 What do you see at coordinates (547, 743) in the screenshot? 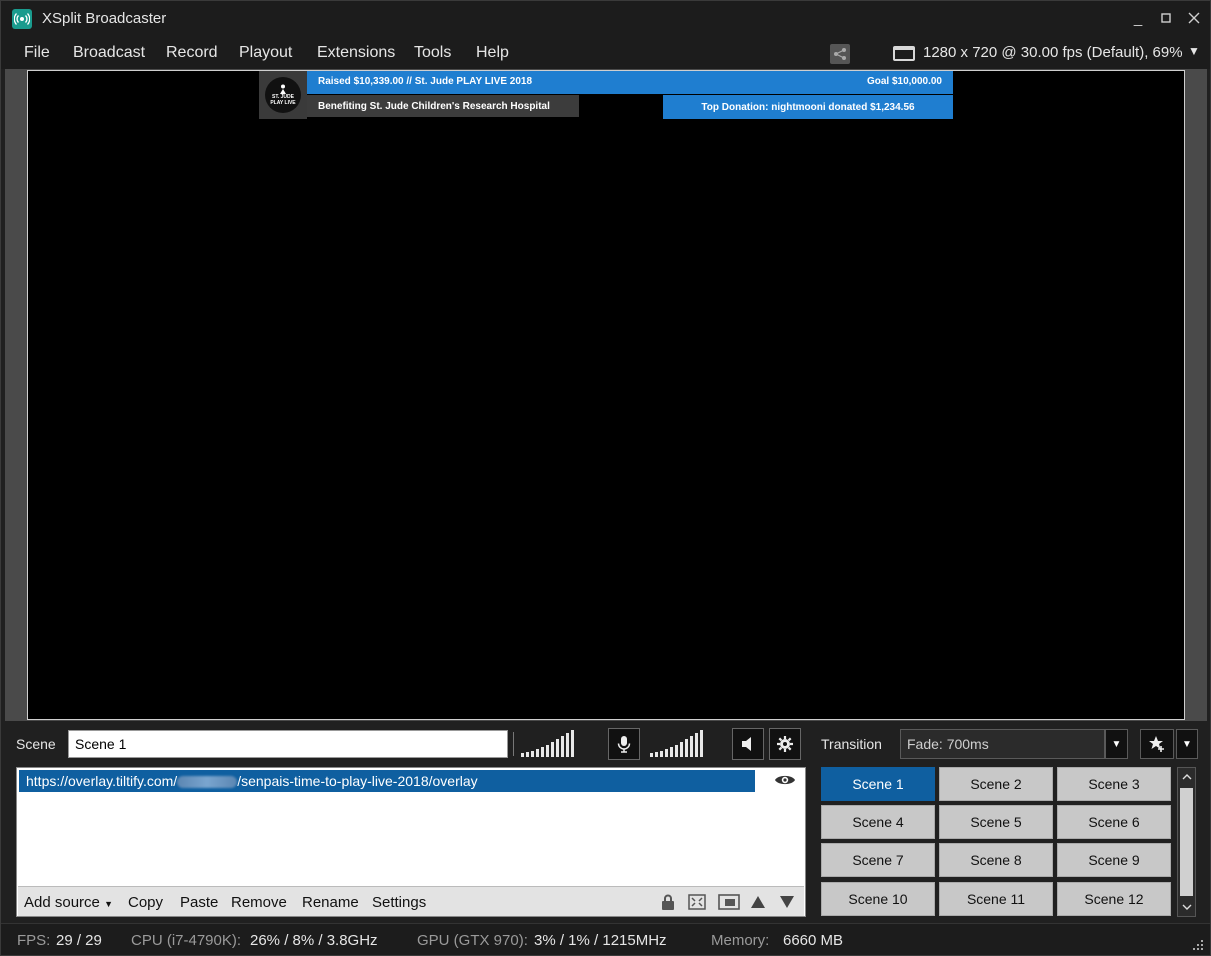
I see `mic-volume-meter` at bounding box center [547, 743].